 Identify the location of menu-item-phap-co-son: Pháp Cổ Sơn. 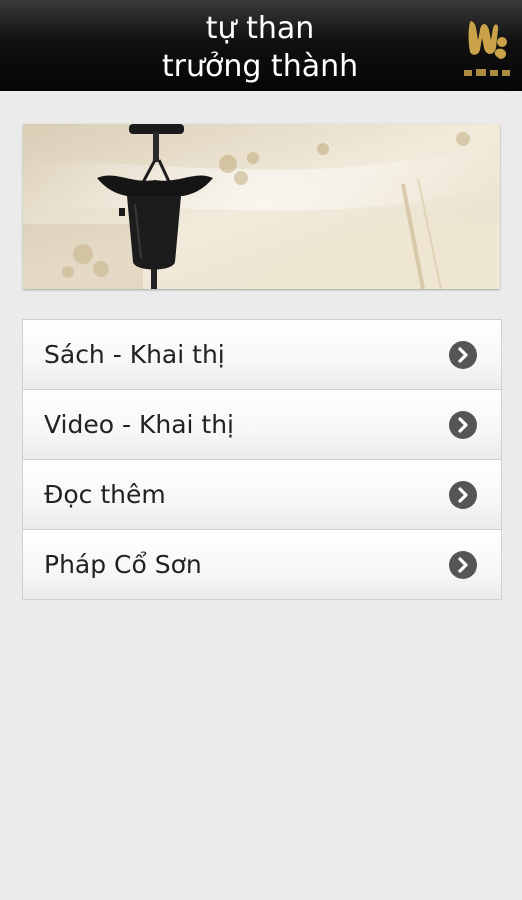
(262, 564).